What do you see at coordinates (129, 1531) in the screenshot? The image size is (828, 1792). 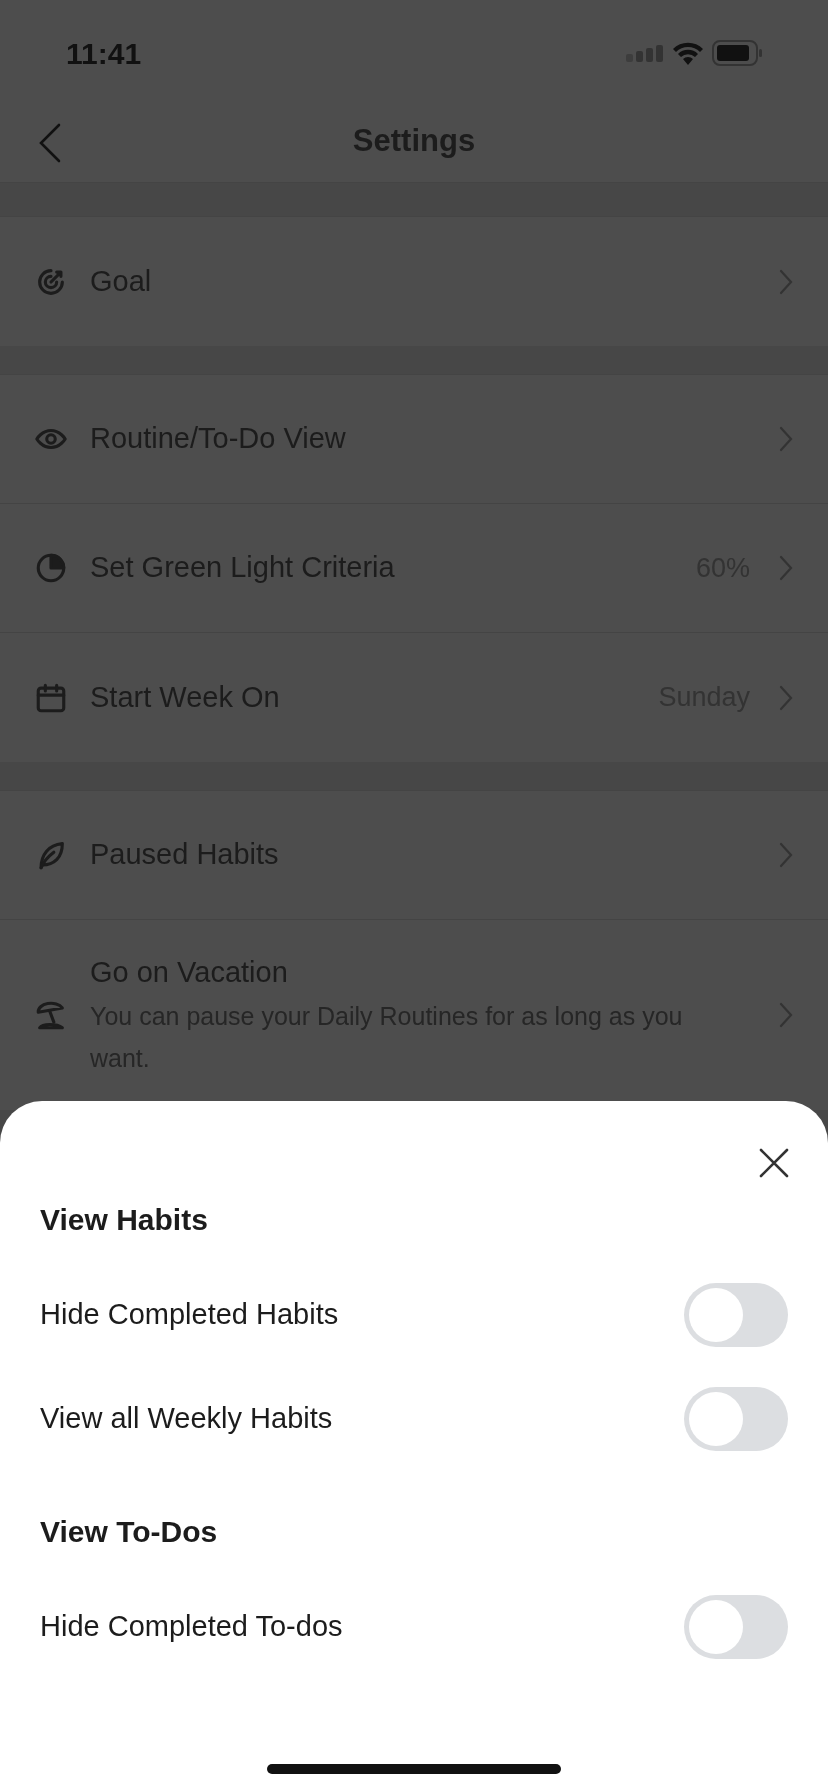 I see `group-heading: View To-Dos` at bounding box center [129, 1531].